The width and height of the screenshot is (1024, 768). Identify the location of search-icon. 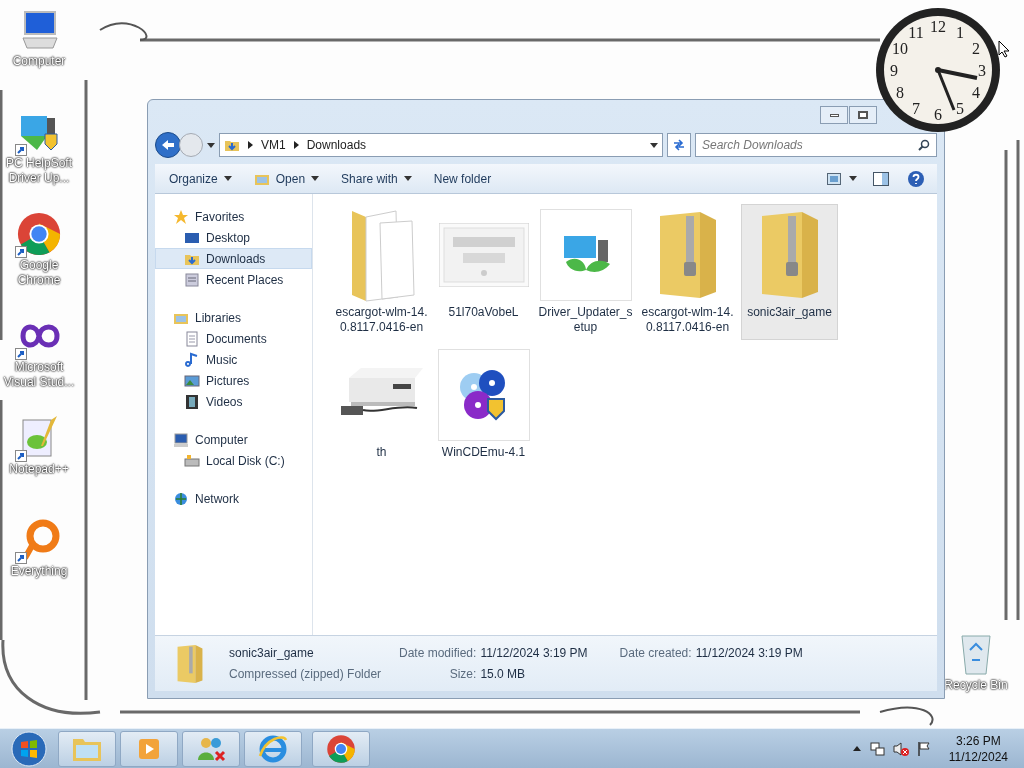
(924, 145).